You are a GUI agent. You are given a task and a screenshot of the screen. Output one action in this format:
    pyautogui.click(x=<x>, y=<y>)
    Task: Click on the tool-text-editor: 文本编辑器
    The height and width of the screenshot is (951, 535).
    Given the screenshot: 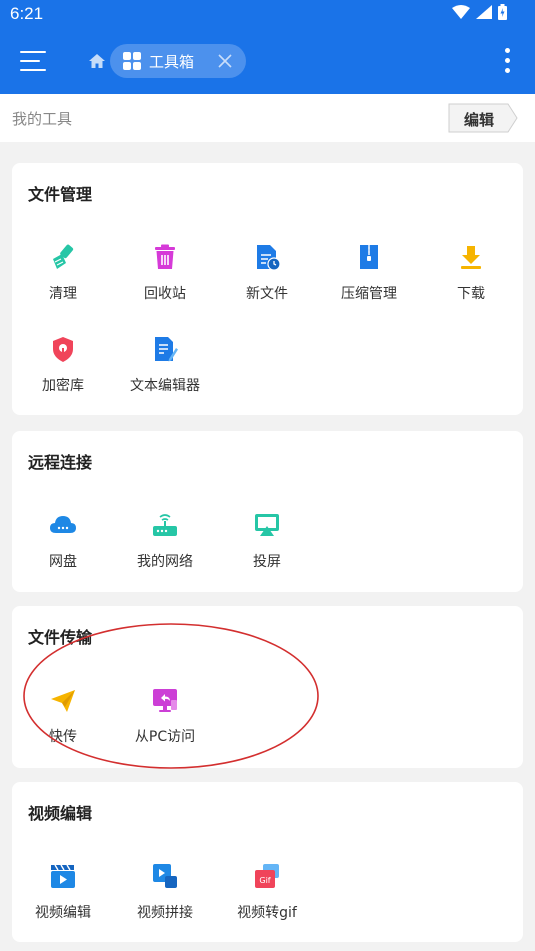 What is the action you would take?
    pyautogui.click(x=165, y=370)
    